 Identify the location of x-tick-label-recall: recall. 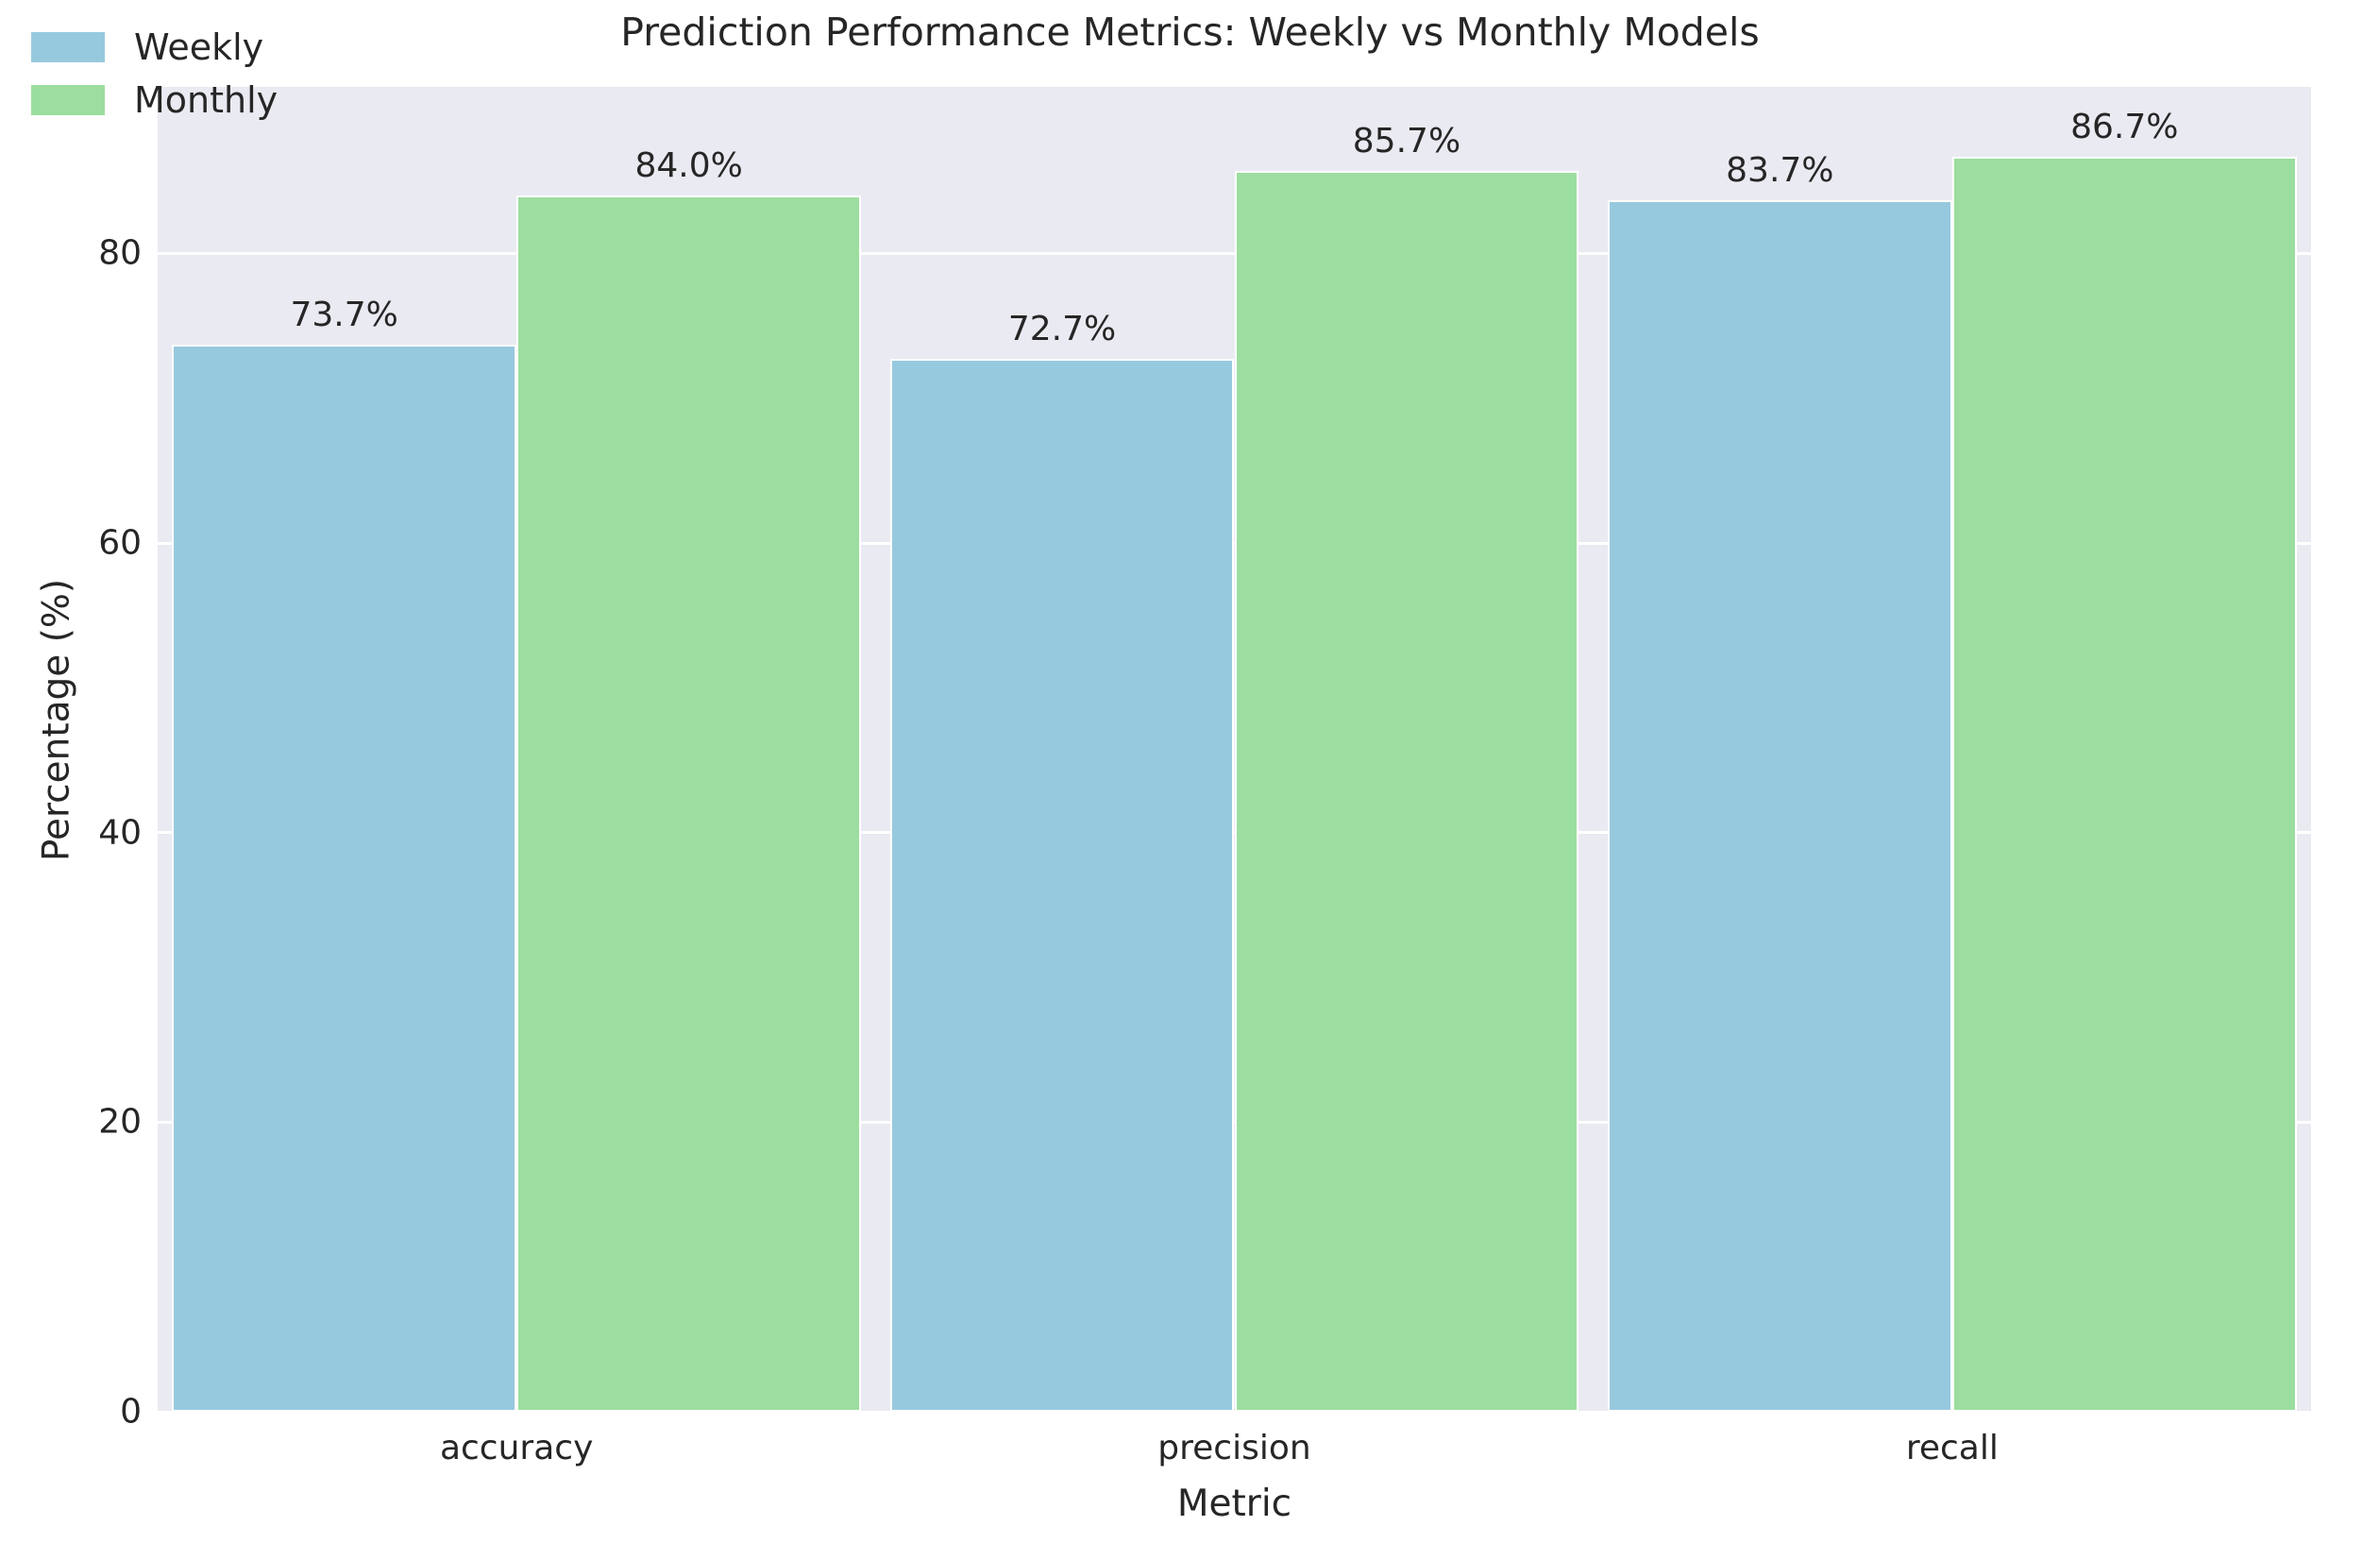
(1952, 1448).